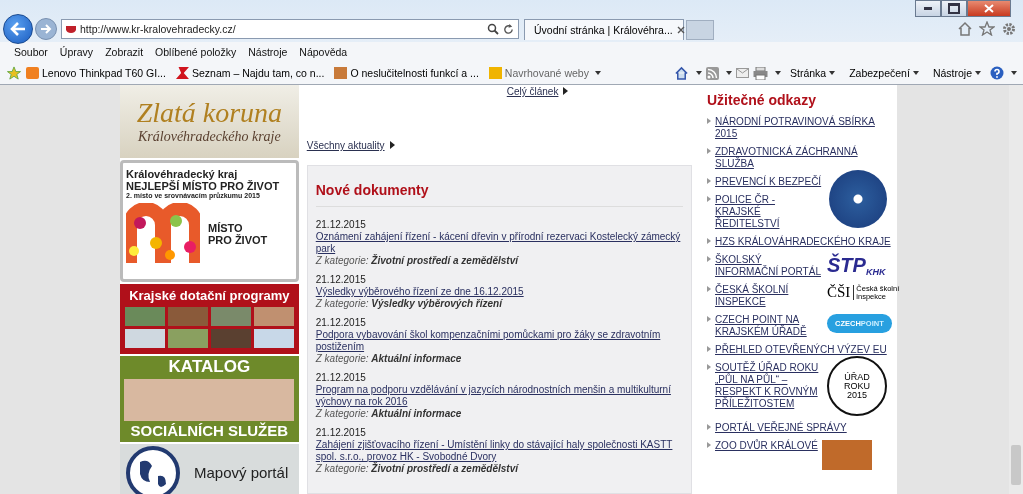 Image resolution: width=1023 pixels, height=494 pixels. Describe the element at coordinates (813, 73) in the screenshot. I see `command-menu: Stránka` at that location.